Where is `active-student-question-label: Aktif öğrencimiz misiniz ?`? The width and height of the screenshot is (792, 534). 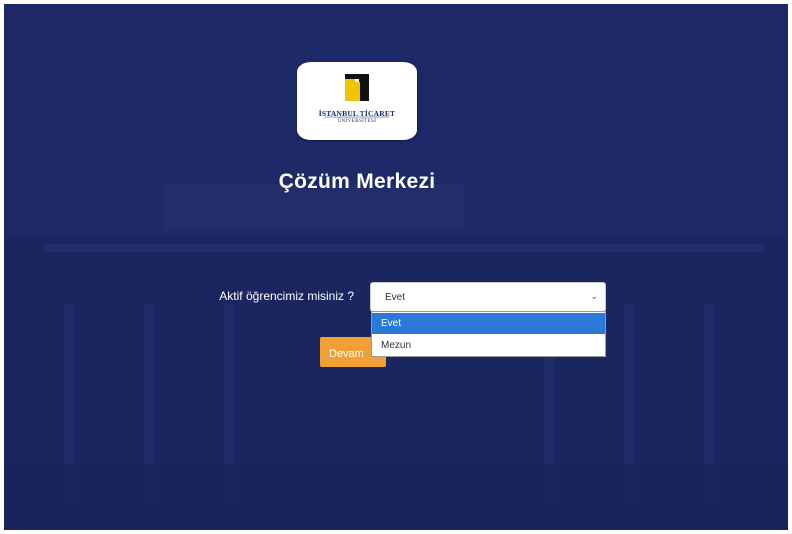
active-student-question-label: Aktif öğrencimiz misiniz ? is located at coordinates (286, 296).